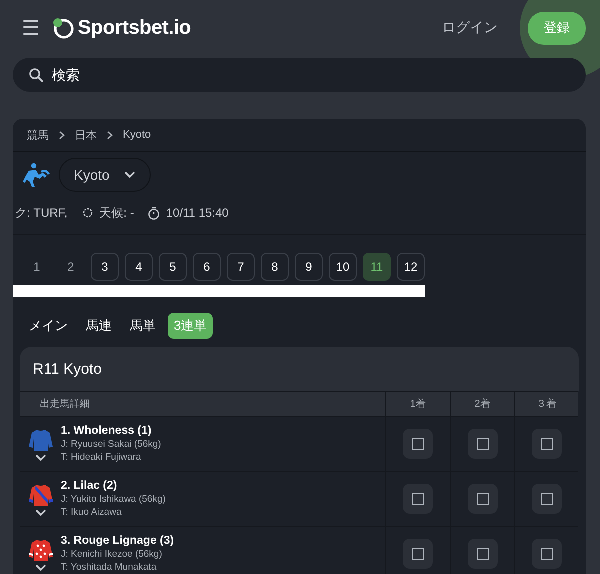  What do you see at coordinates (105, 267) in the screenshot?
I see `race-number-button: 3` at bounding box center [105, 267].